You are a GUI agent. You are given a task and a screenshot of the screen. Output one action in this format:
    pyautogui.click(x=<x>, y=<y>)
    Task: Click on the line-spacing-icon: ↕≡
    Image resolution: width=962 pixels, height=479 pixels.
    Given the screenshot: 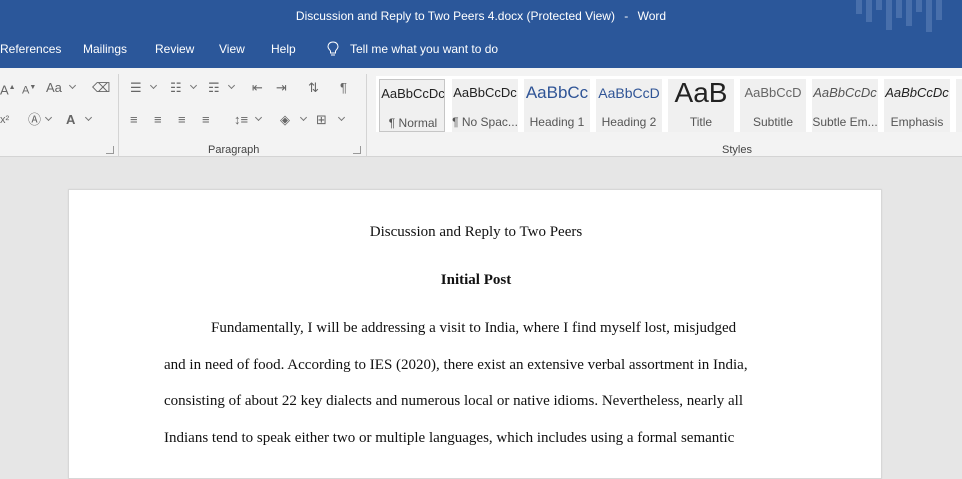 What is the action you would take?
    pyautogui.click(x=241, y=120)
    